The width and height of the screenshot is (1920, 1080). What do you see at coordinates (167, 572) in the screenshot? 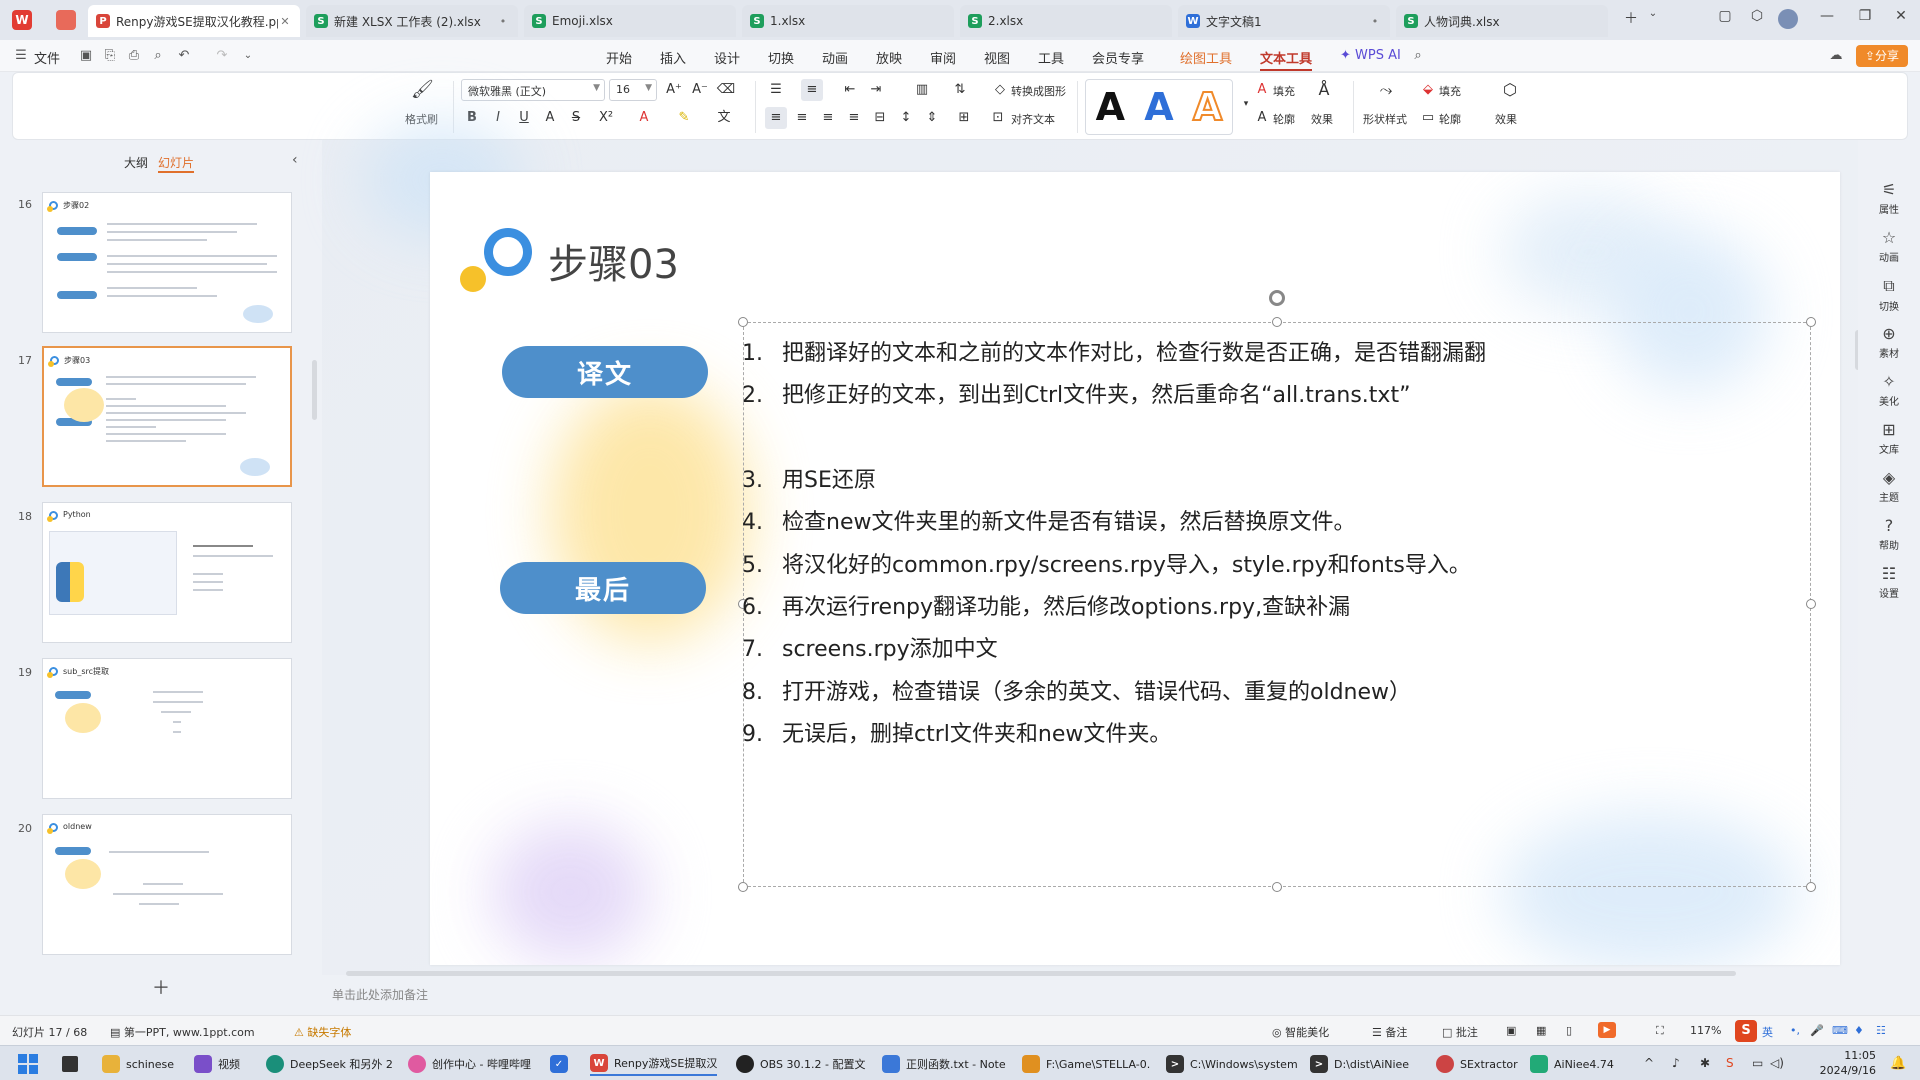
I see `slide-thumbnail: Python` at bounding box center [167, 572].